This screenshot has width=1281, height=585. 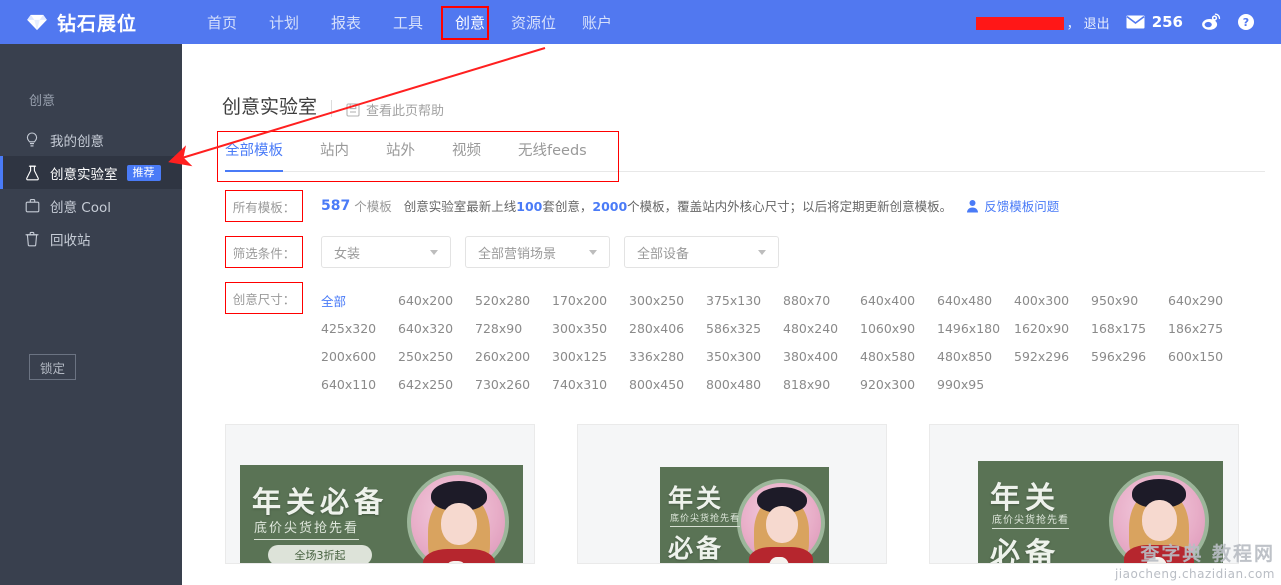 I want to click on feedback-label: 反馈模板问题, so click(x=1022, y=206).